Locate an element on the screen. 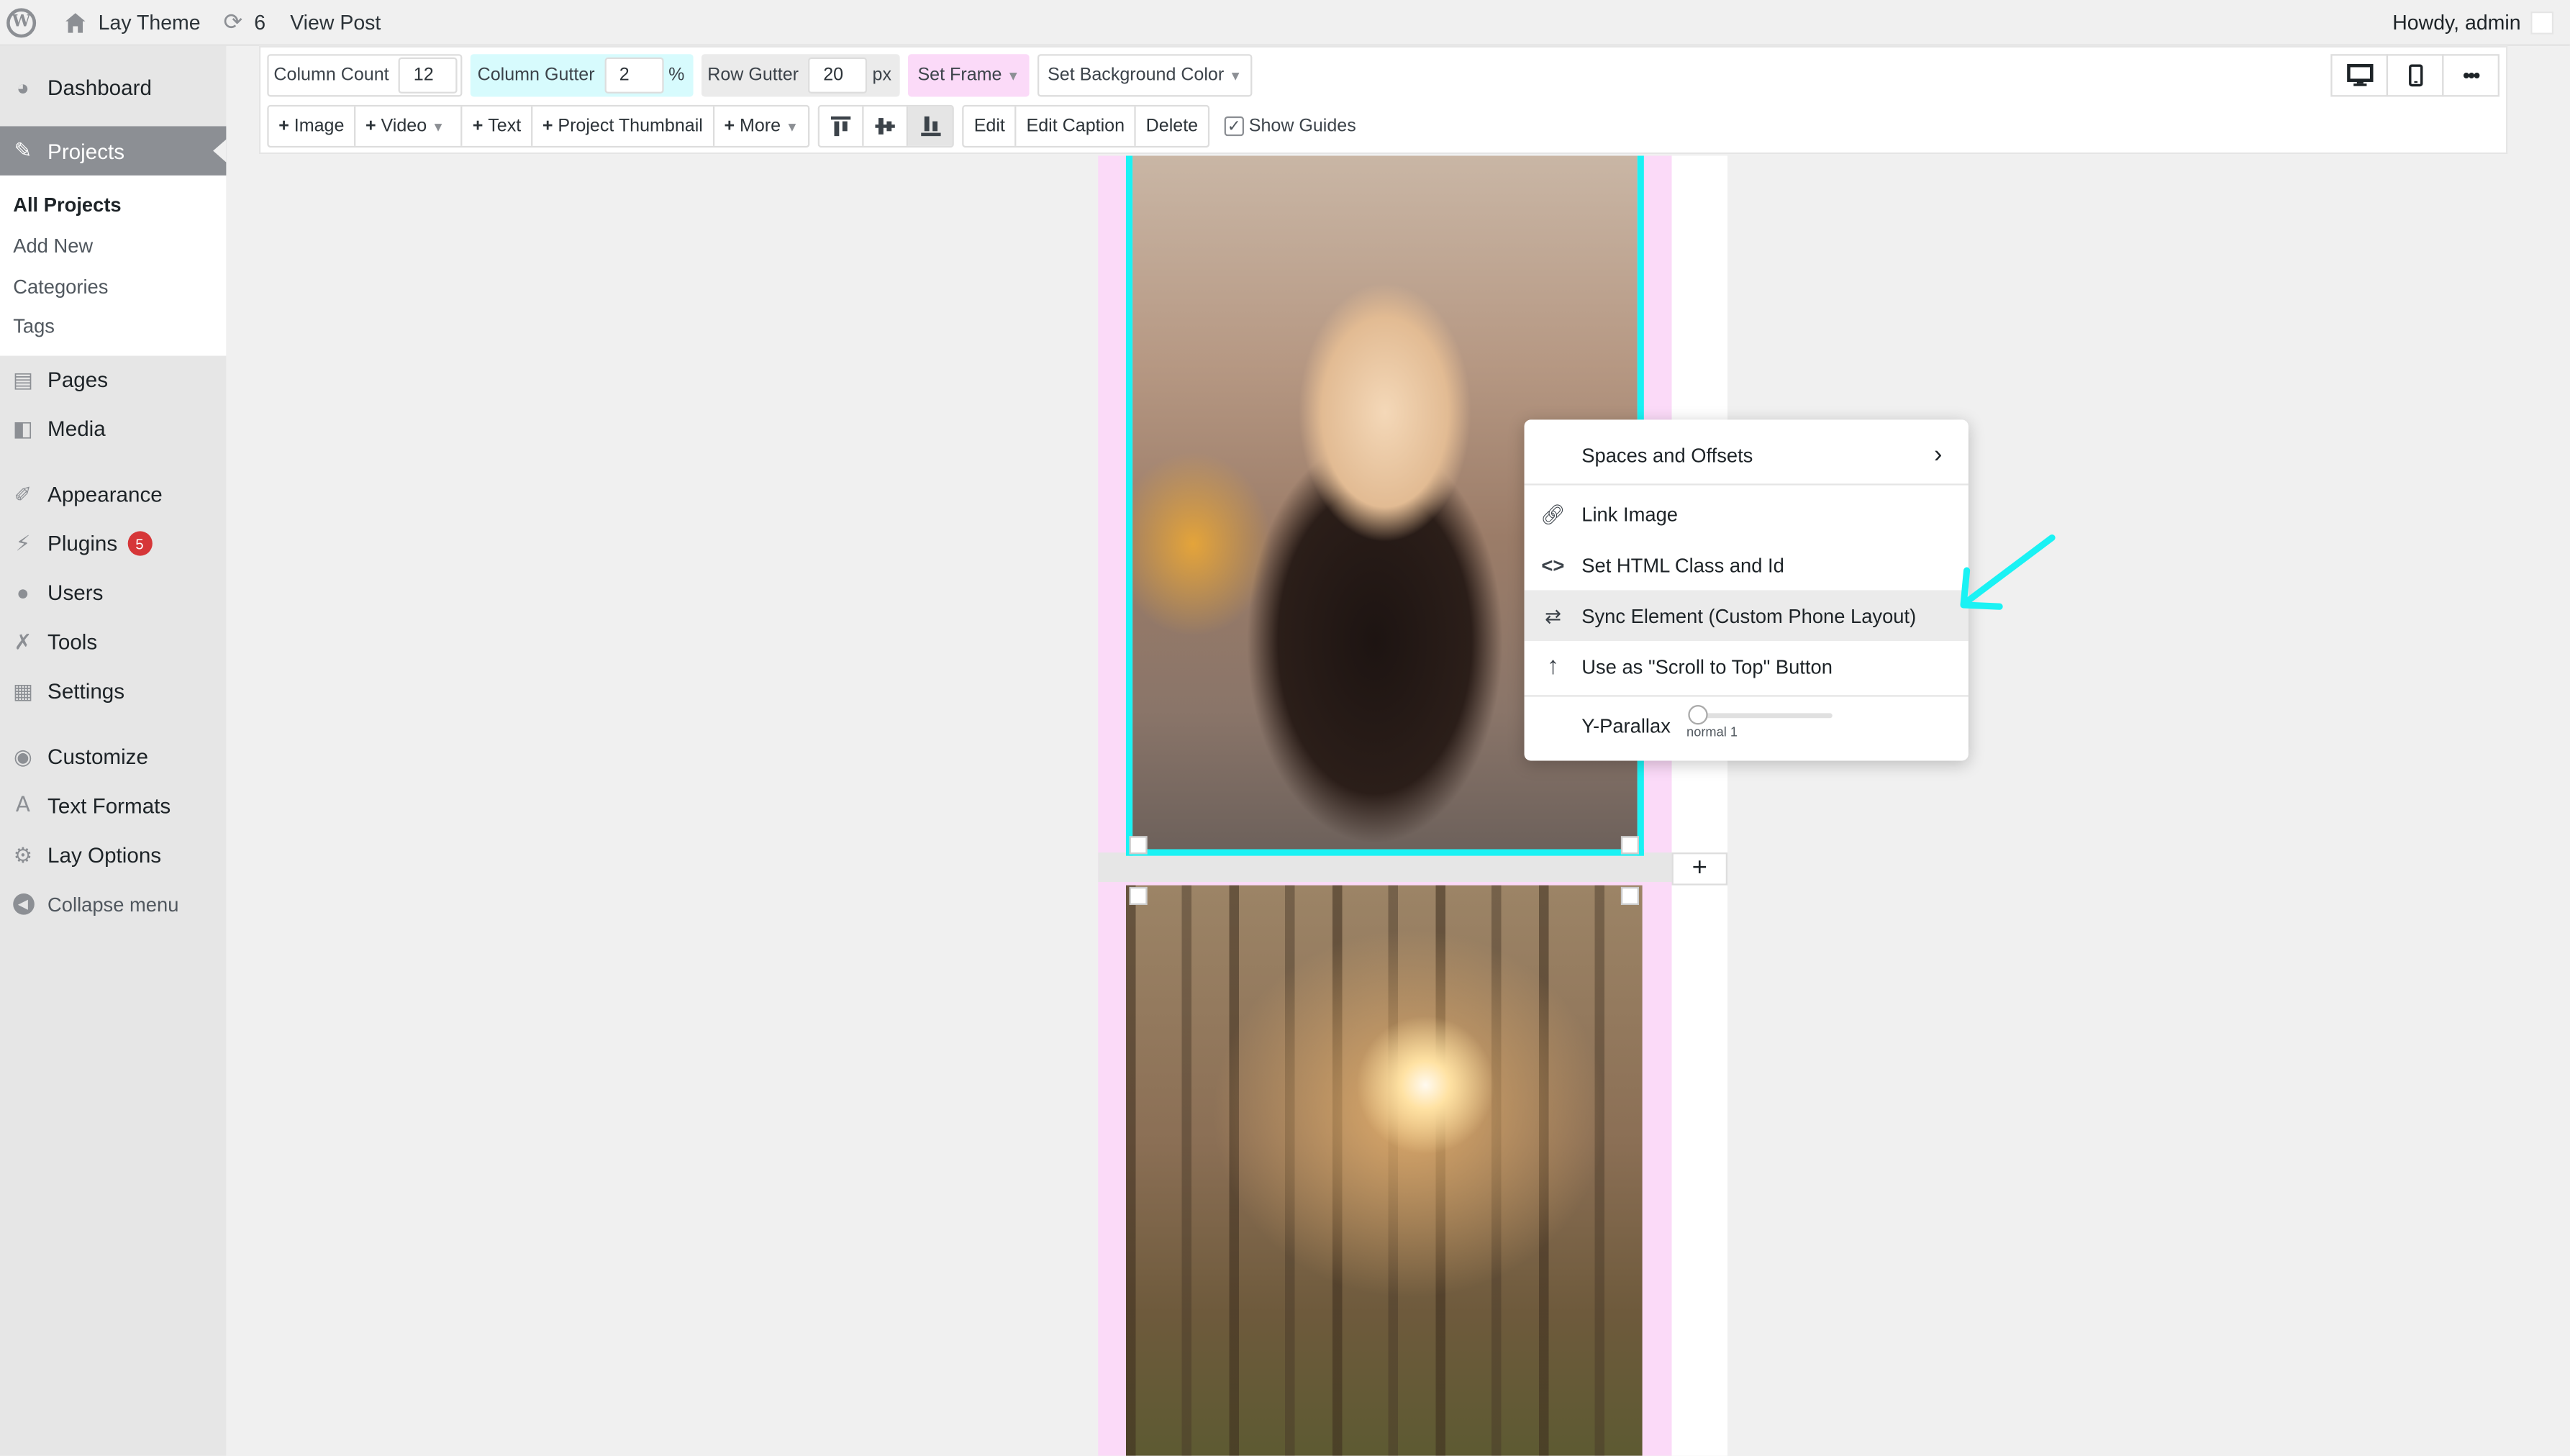 The image size is (2570, 1456). plugins-update-badge: 5 is located at coordinates (140, 544).